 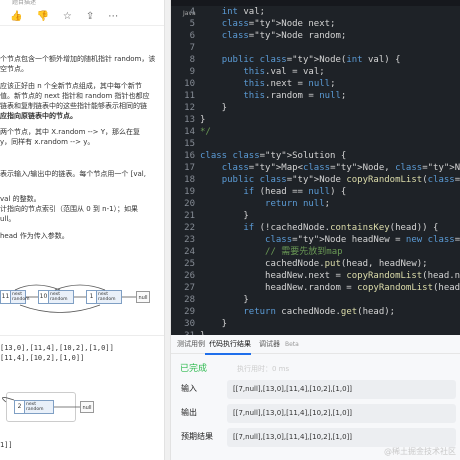 I want to click on like-icon: 👍, so click(x=16, y=16).